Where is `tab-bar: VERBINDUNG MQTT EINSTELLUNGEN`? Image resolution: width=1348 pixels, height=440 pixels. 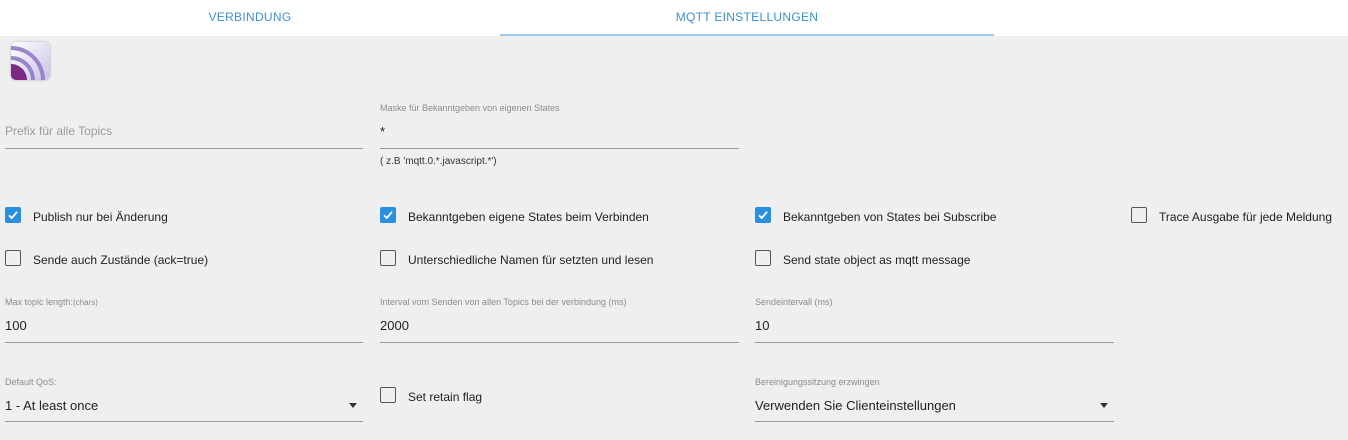
tab-bar: VERBINDUNG MQTT EINSTELLUNGEN is located at coordinates (674, 18).